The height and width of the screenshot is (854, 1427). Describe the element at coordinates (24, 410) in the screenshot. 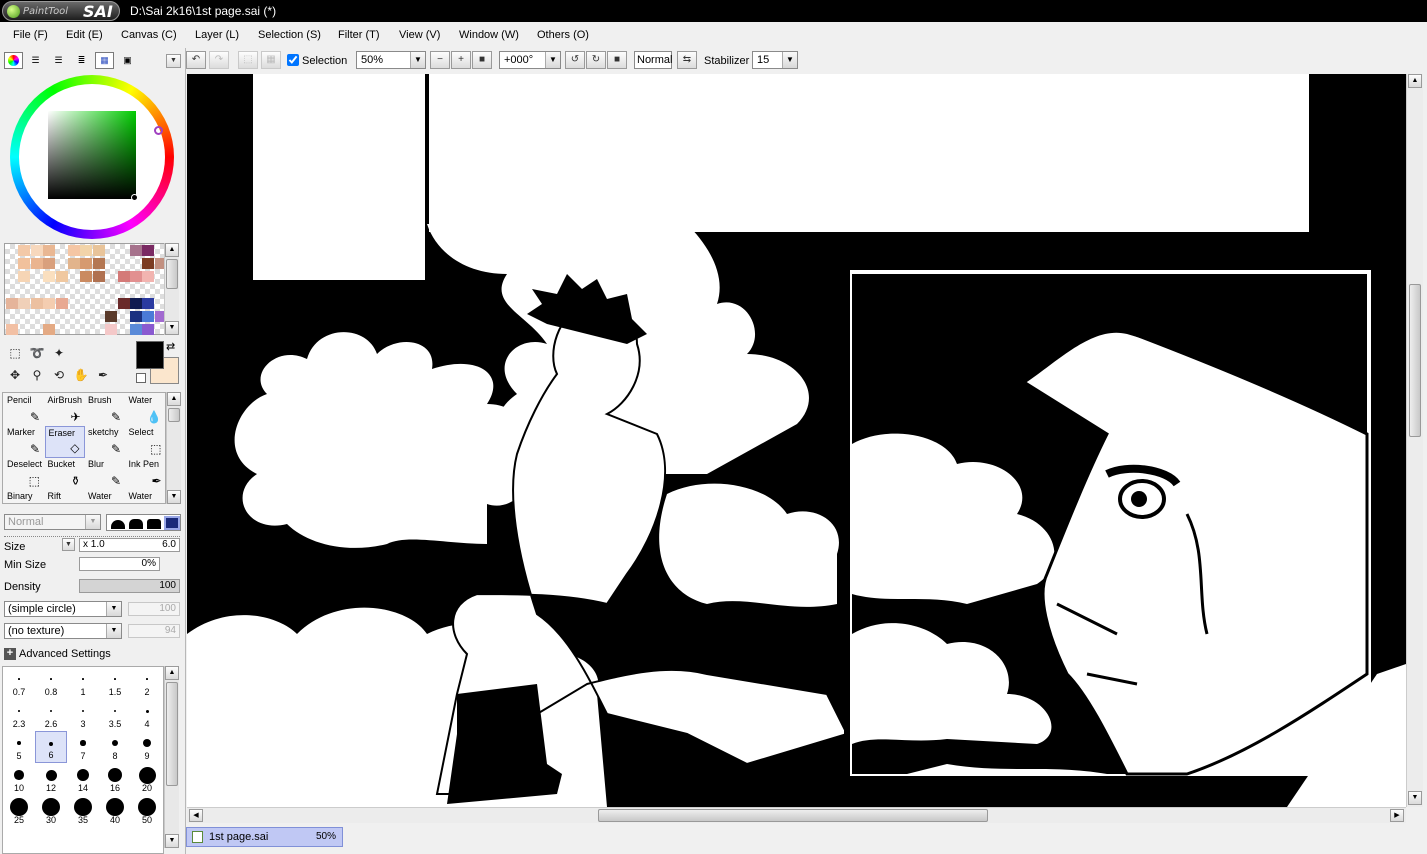

I see `brush-tool-pencil: Pencil ✎` at that location.